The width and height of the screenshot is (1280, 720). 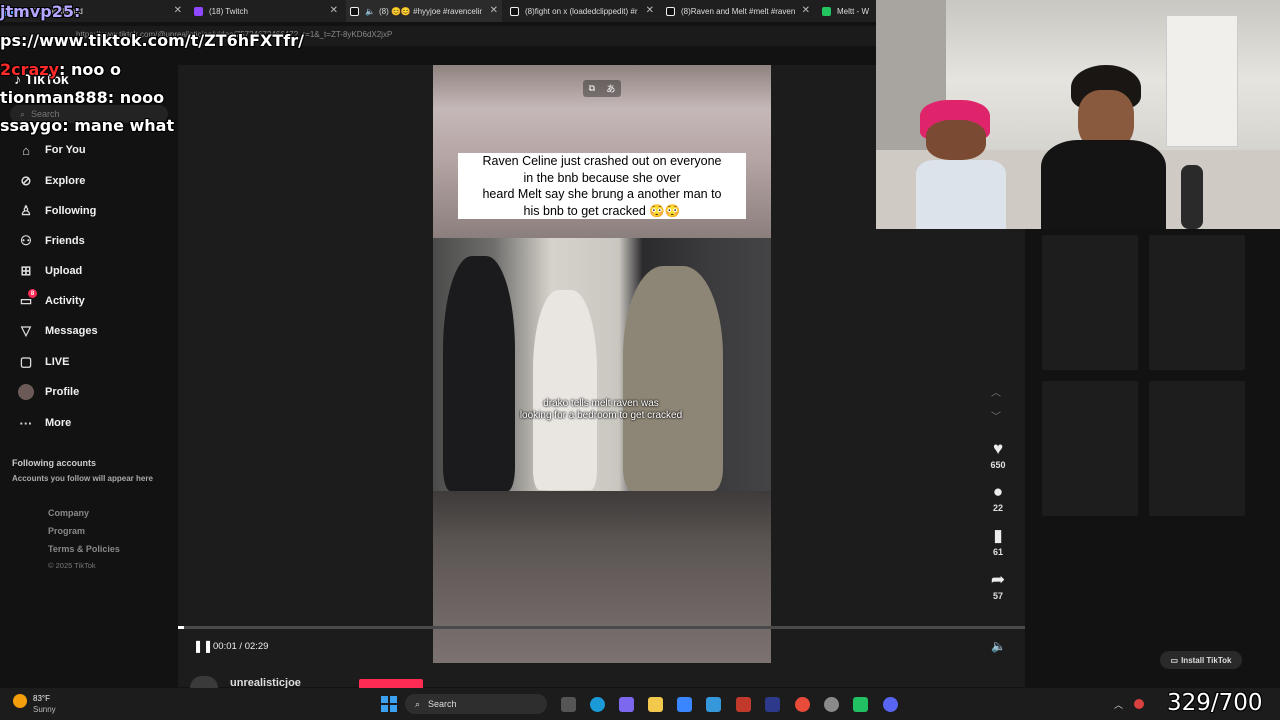 I want to click on browser-tab: (8)fight on x (loadedclippedit) #r ✕, so click(x=582, y=11).